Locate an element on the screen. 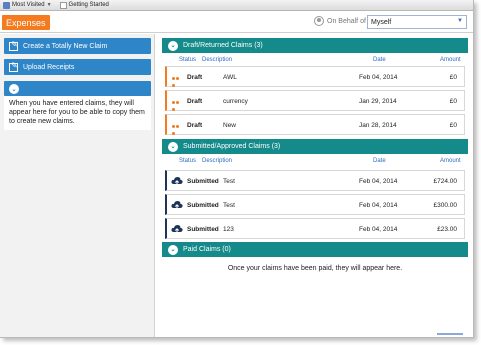 This screenshot has height=345, width=481. app-brand: Expenses is located at coordinates (26, 22).